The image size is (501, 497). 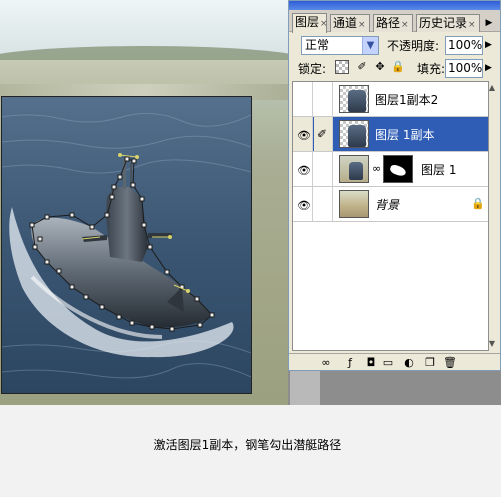 What do you see at coordinates (388, 23) in the screenshot?
I see `tab-paths-label: 路径` at bounding box center [388, 23].